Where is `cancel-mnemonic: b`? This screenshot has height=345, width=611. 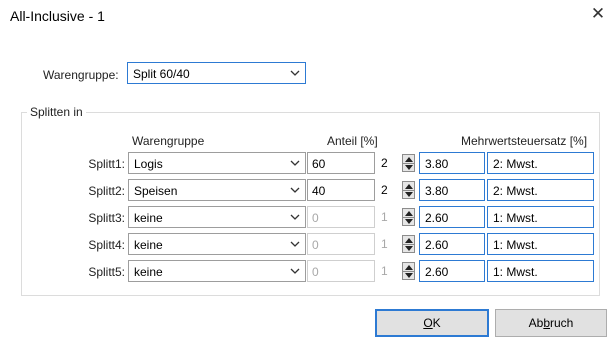
cancel-mnemonic: b is located at coordinates (547, 323).